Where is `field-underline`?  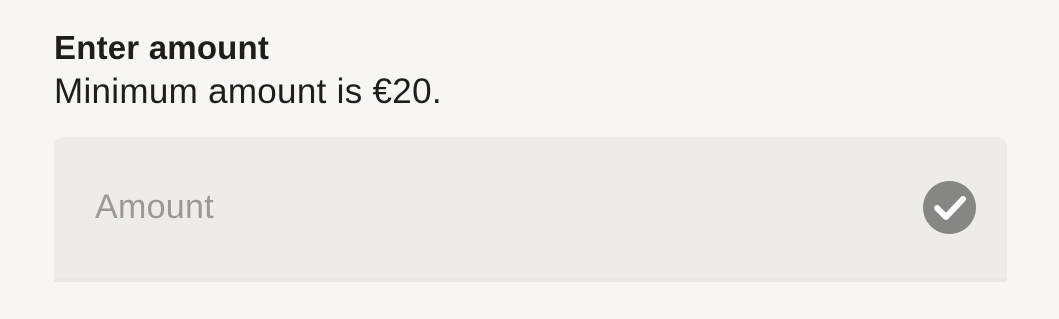 field-underline is located at coordinates (530, 280).